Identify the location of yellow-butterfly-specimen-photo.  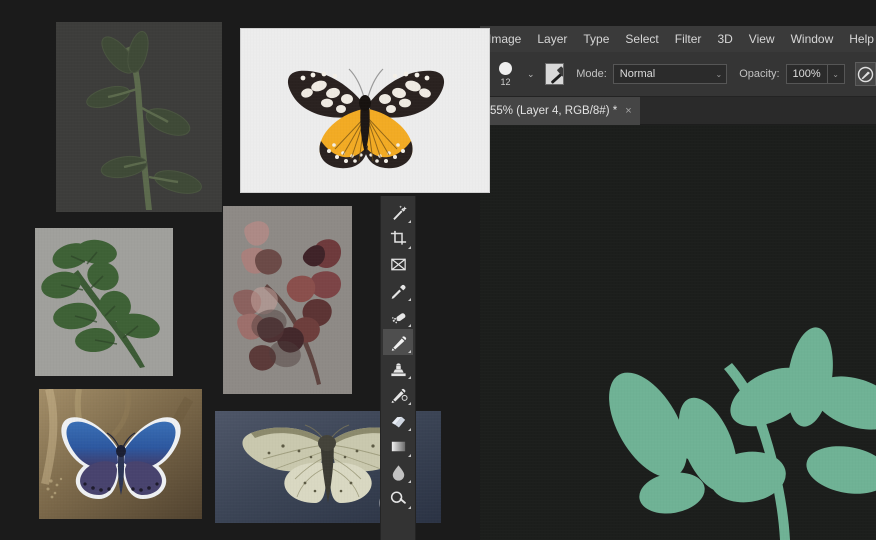
(365, 110).